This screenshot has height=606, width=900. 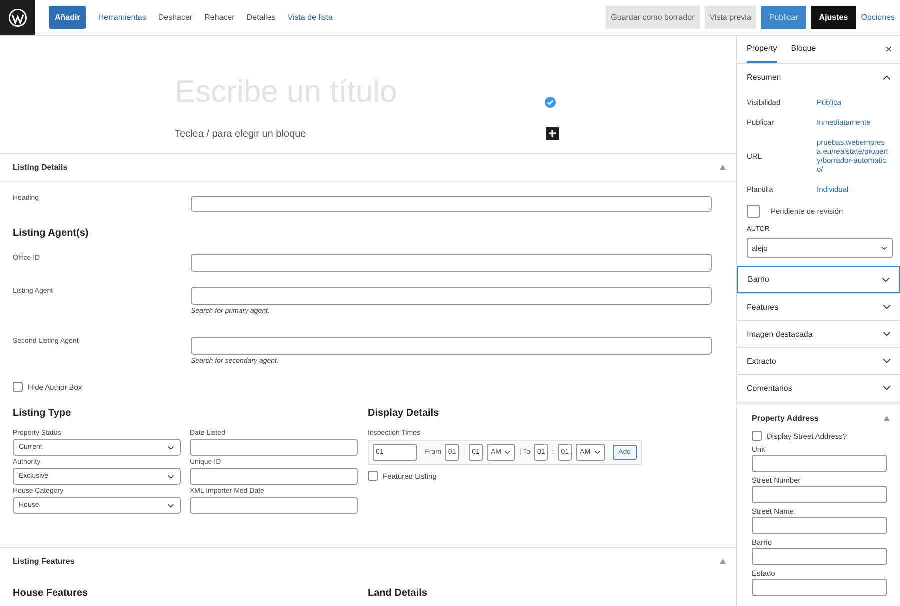 What do you see at coordinates (51, 593) in the screenshot?
I see `subsection-title: House Features` at bounding box center [51, 593].